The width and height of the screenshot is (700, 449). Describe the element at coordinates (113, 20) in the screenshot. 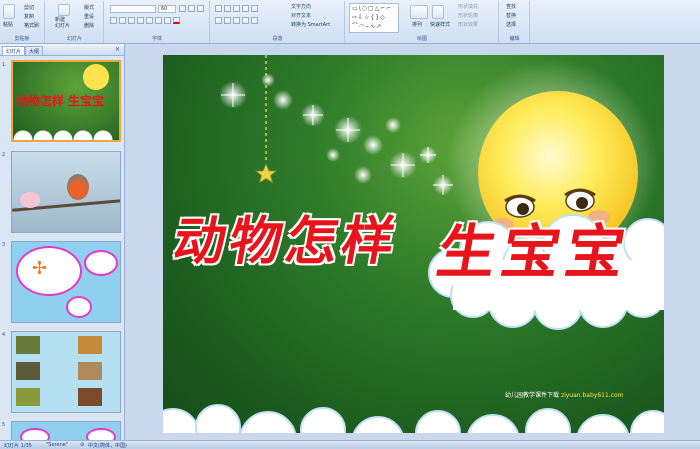

I see `bold-icon` at that location.